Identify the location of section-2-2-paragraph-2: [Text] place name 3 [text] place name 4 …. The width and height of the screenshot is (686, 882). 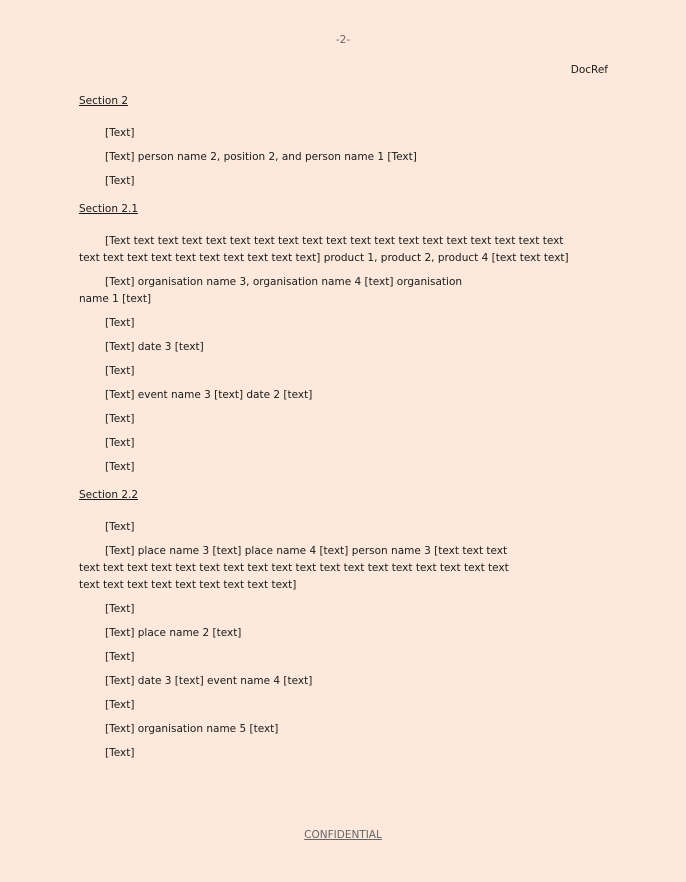
(294, 568).